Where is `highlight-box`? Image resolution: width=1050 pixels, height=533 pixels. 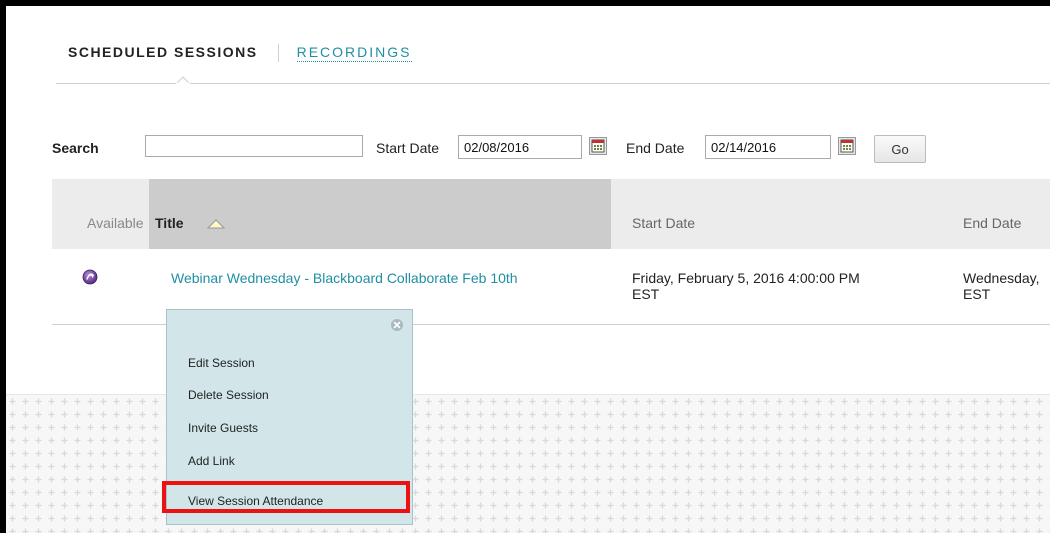 highlight-box is located at coordinates (286, 497).